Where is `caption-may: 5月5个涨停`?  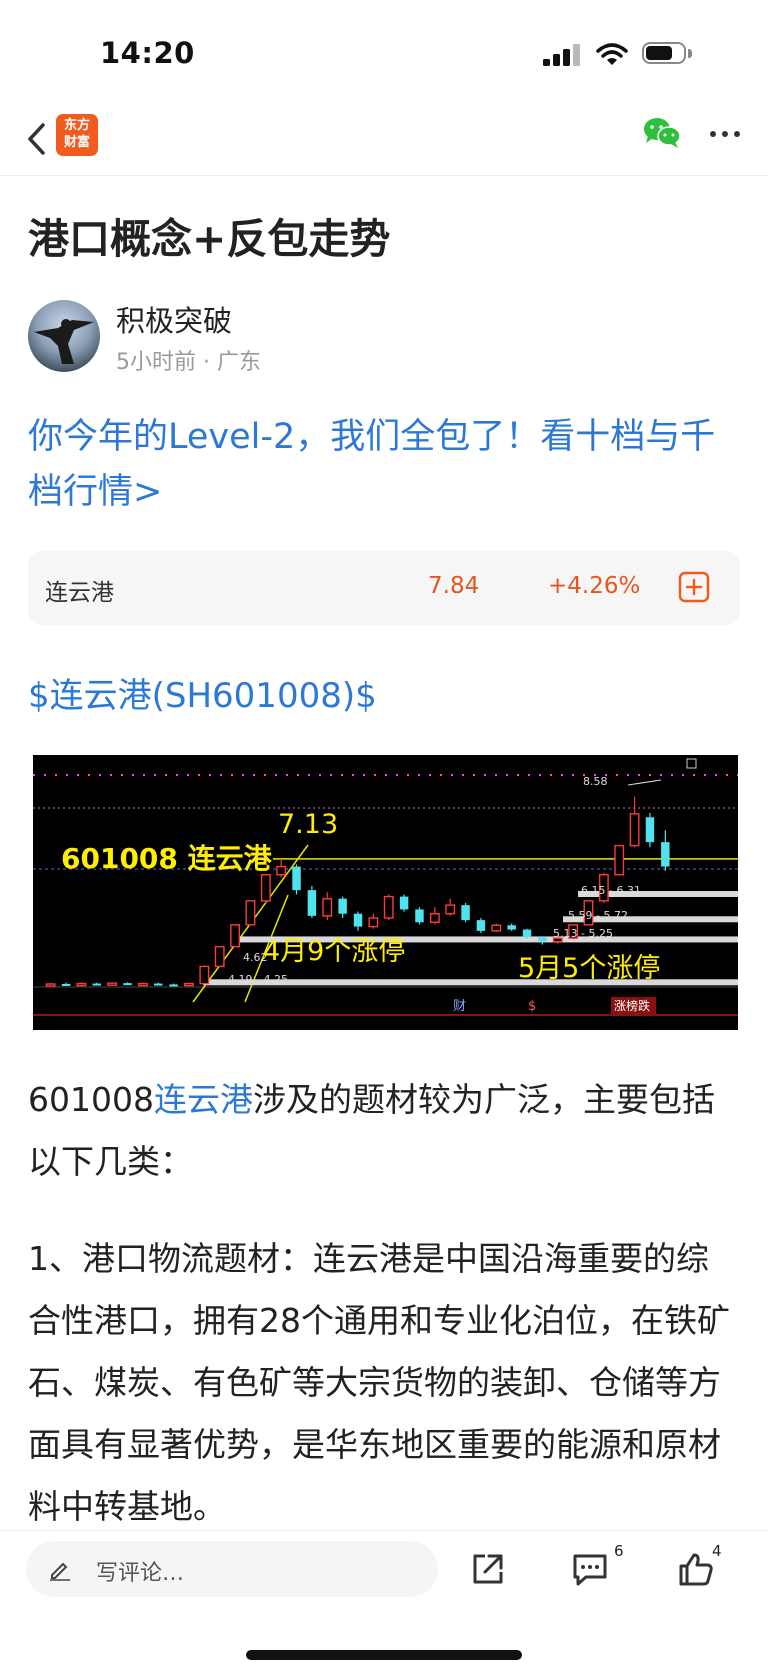
caption-may: 5月5个涨停 is located at coordinates (589, 968).